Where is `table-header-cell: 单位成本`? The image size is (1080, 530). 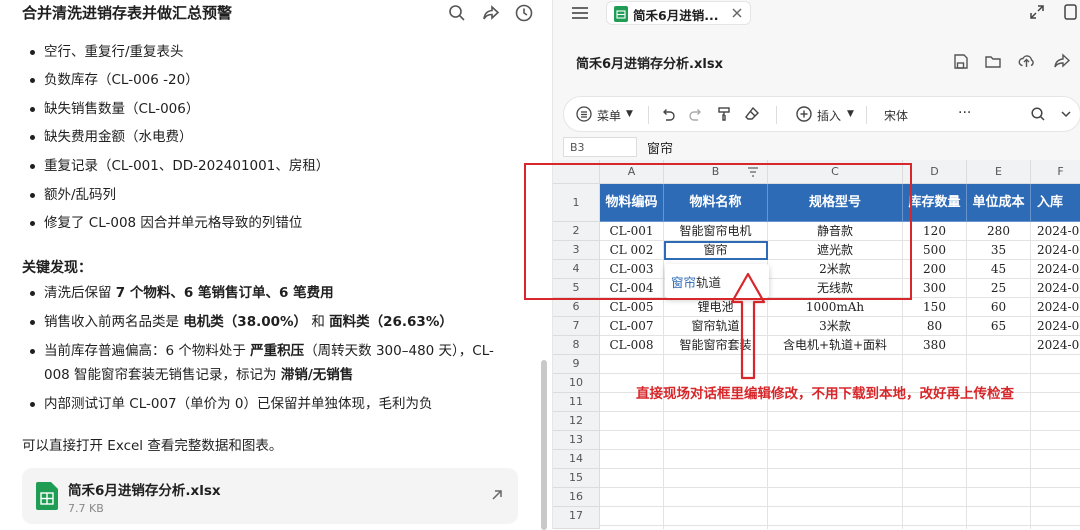 table-header-cell: 单位成本 is located at coordinates (999, 203).